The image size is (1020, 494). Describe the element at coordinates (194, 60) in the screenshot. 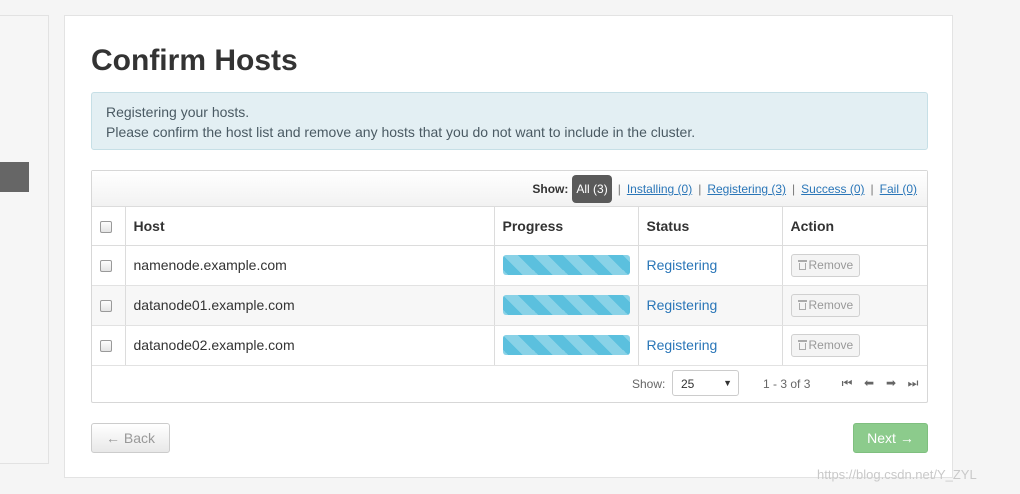

I see `page-title: Confirm Hosts` at that location.